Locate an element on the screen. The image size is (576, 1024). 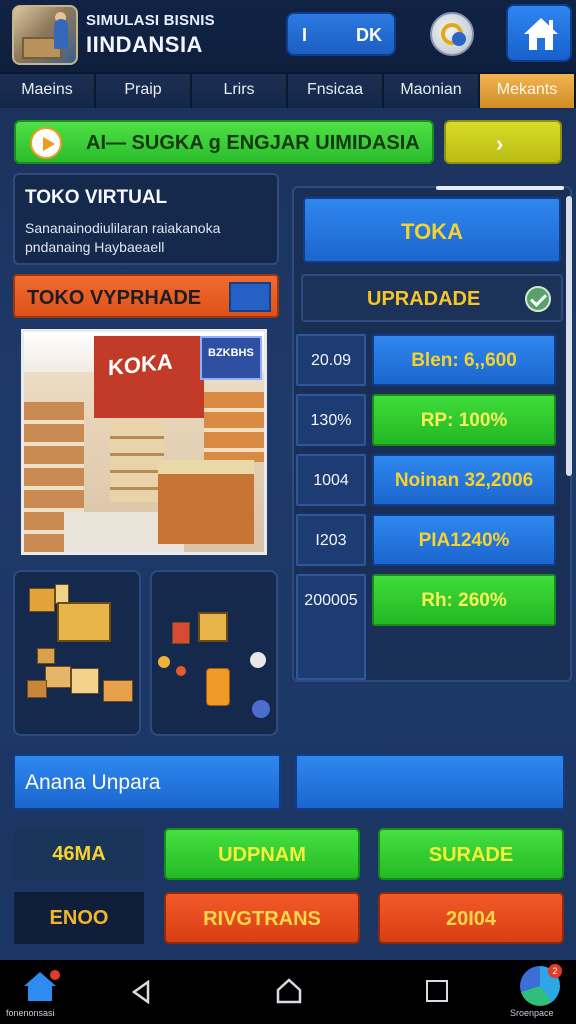
toka-button: TOKA is located at coordinates (432, 230).